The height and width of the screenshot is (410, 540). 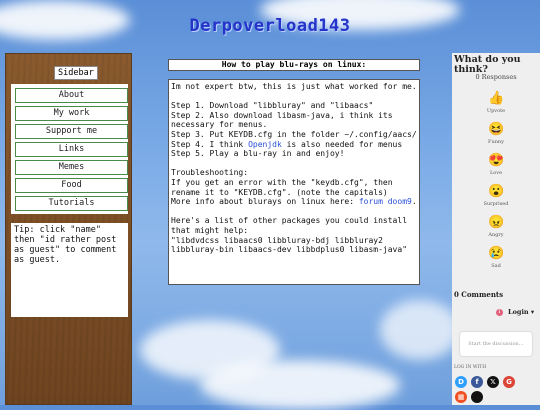 I want to click on heart-eyes-icon: 😍, so click(x=496, y=160).